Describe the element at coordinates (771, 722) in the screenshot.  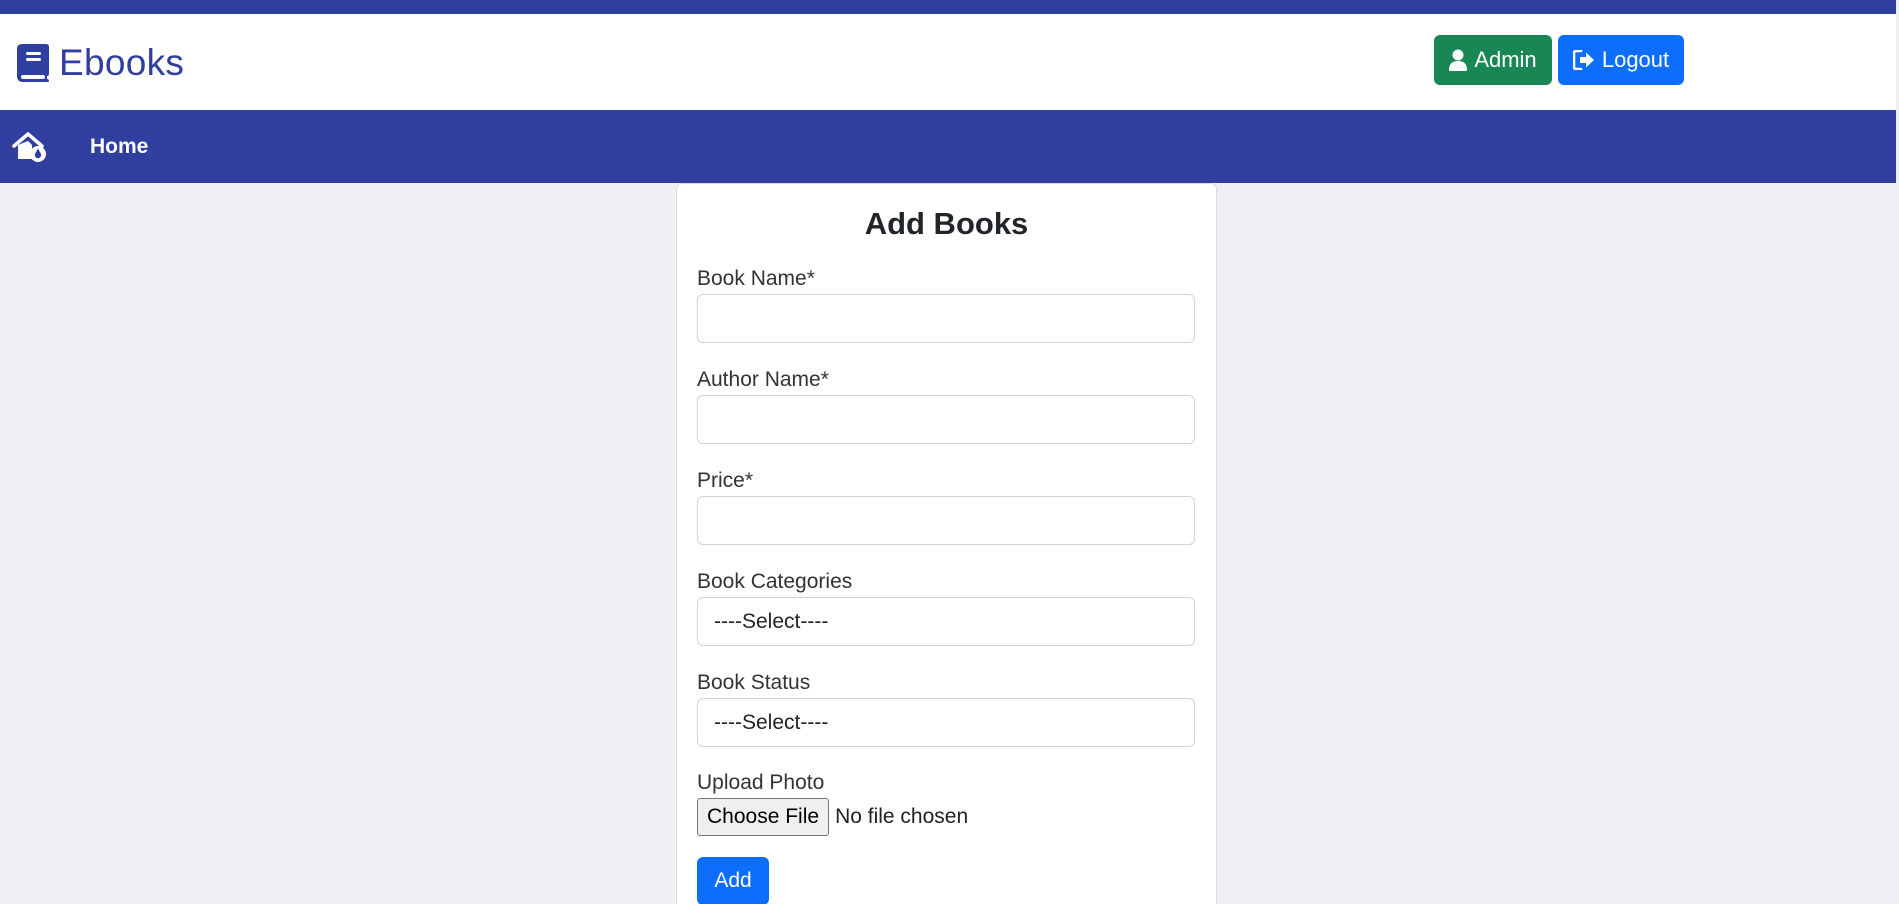
I see `book-status-selected: ----Select----` at that location.